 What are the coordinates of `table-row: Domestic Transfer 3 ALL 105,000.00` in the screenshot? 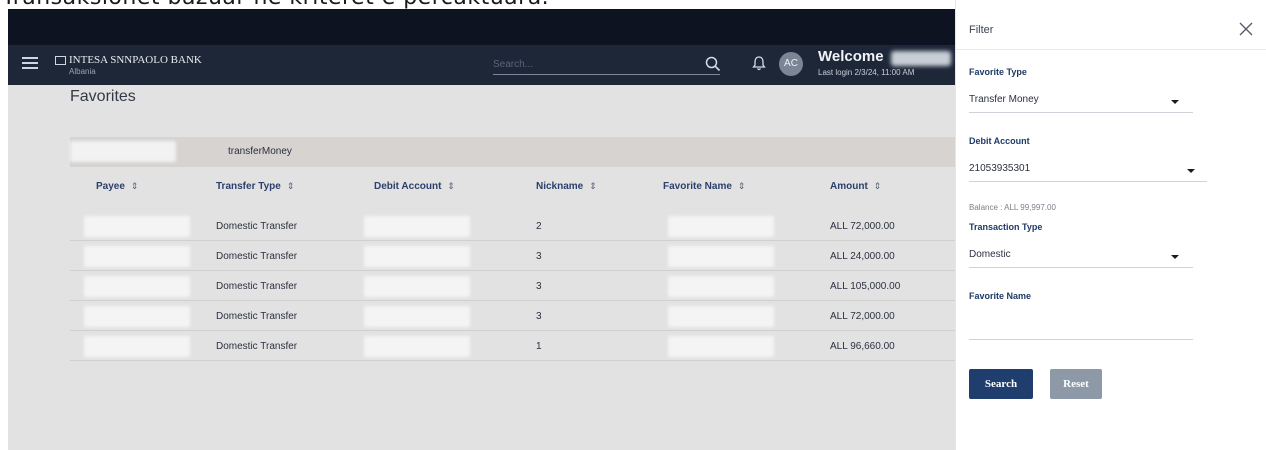 It's located at (512, 286).